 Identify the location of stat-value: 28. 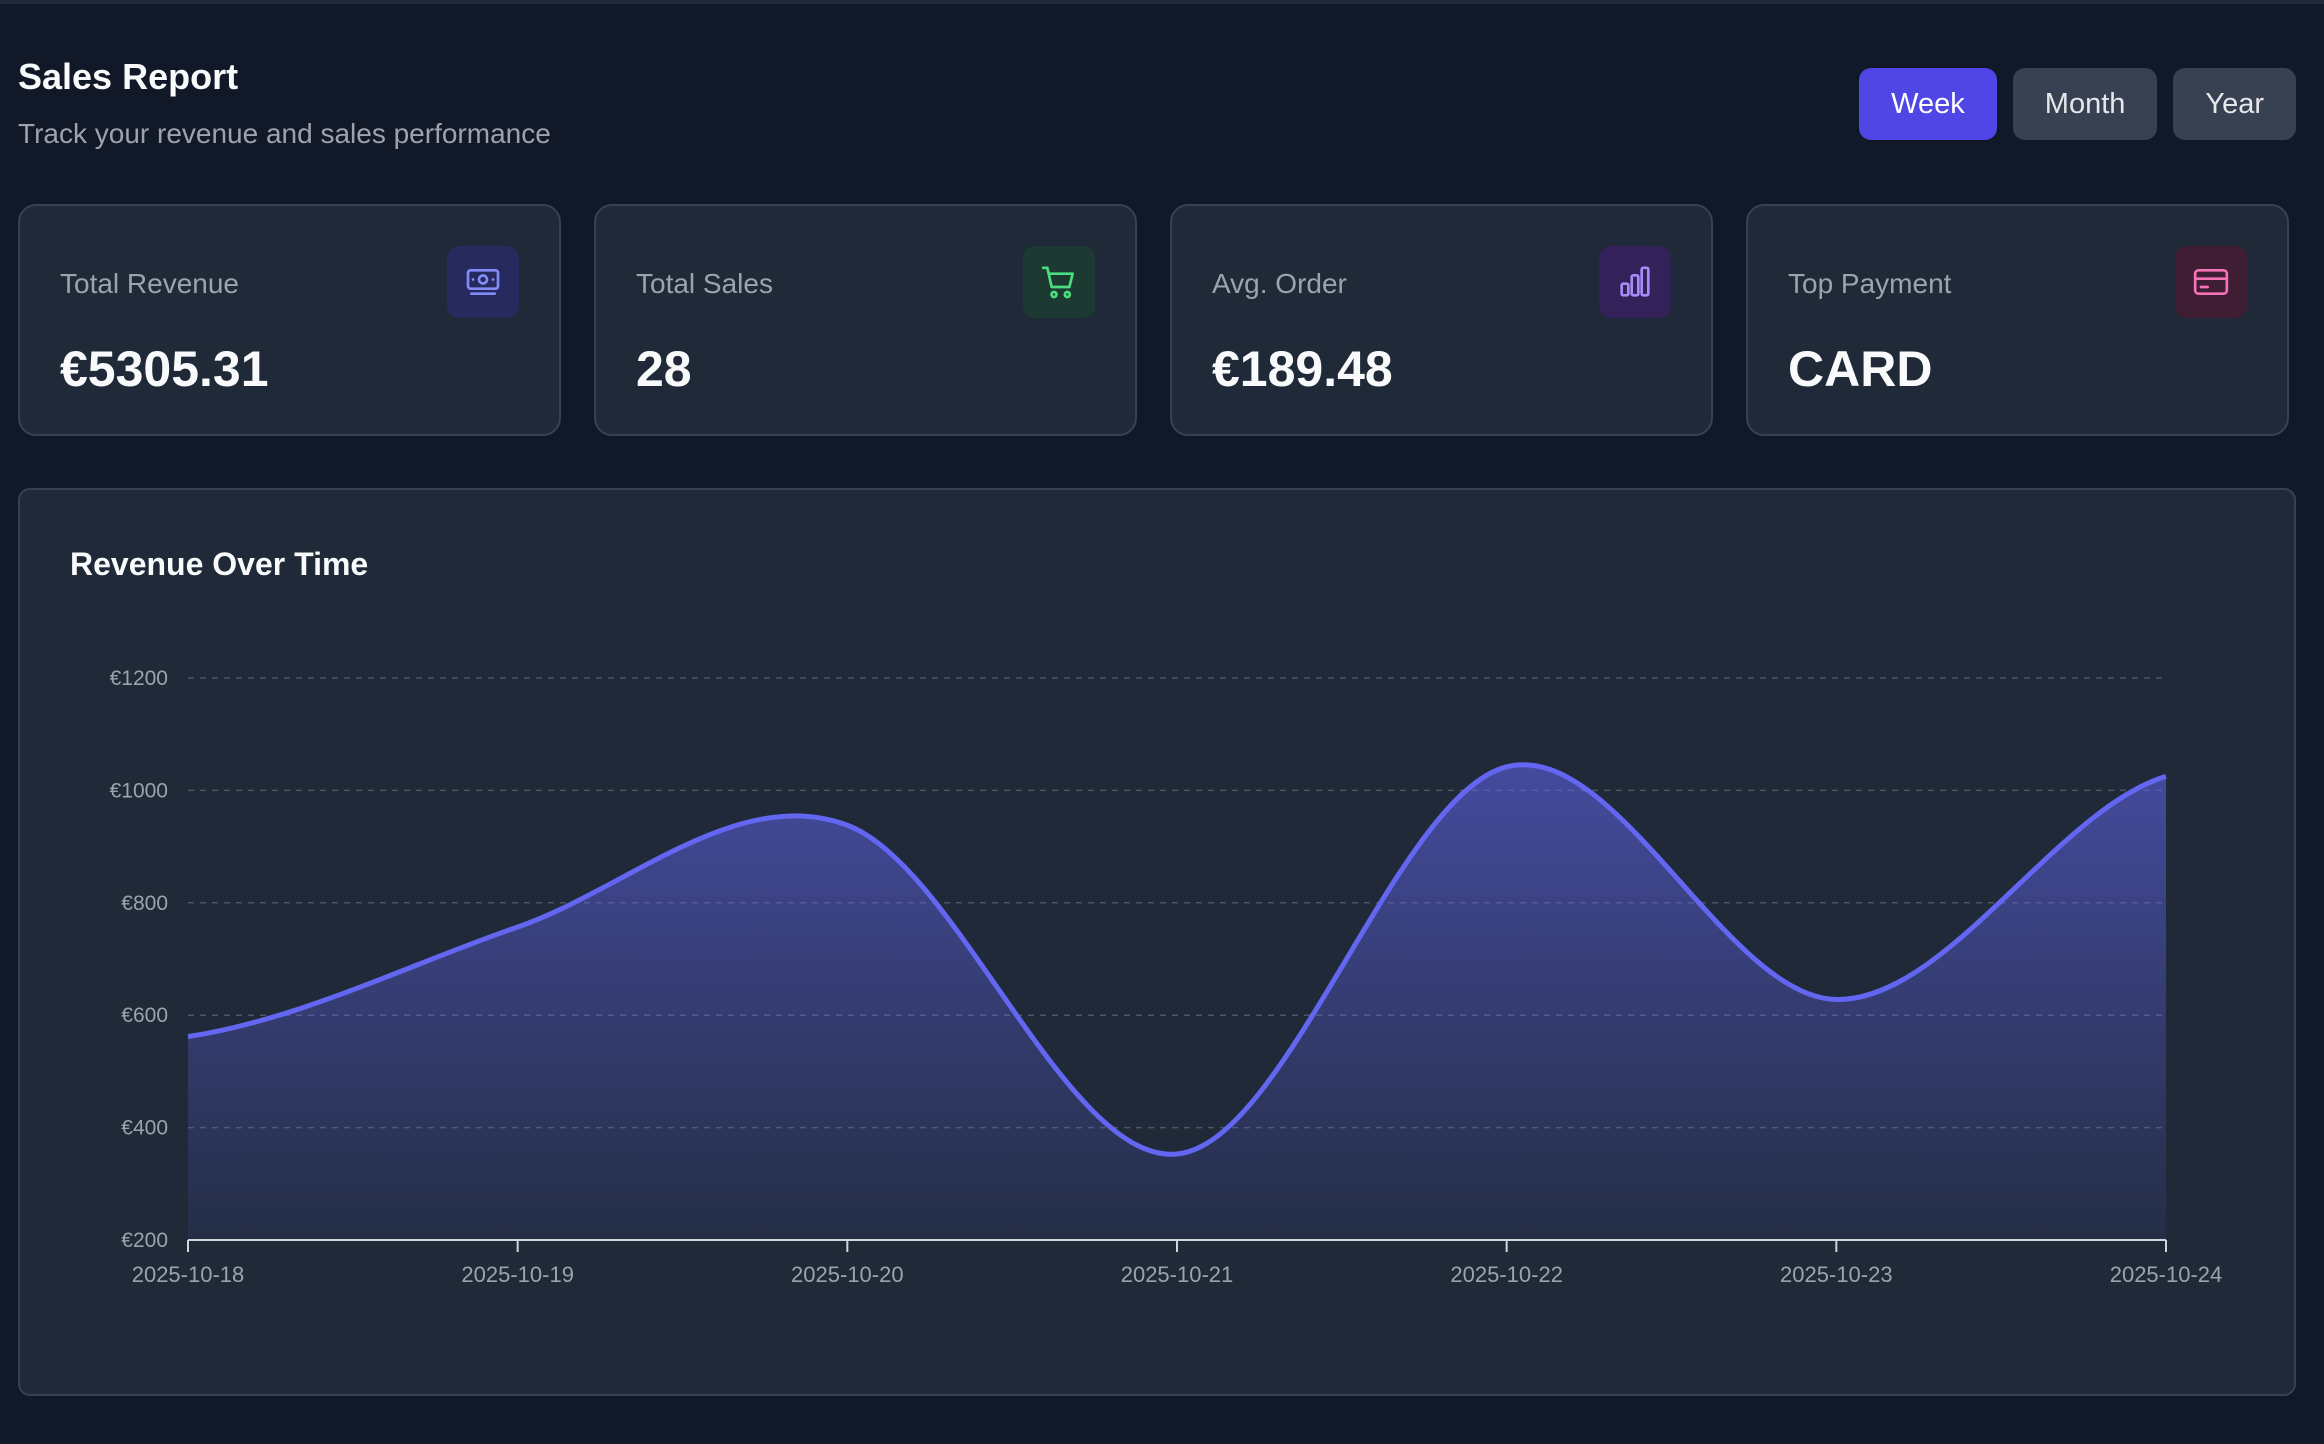
(664, 369).